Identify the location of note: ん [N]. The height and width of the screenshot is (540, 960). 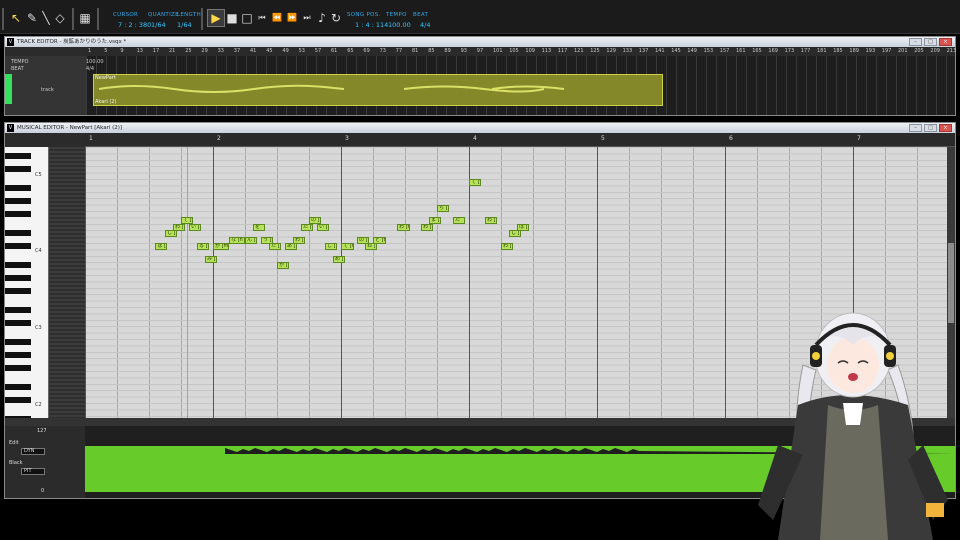
(251, 240).